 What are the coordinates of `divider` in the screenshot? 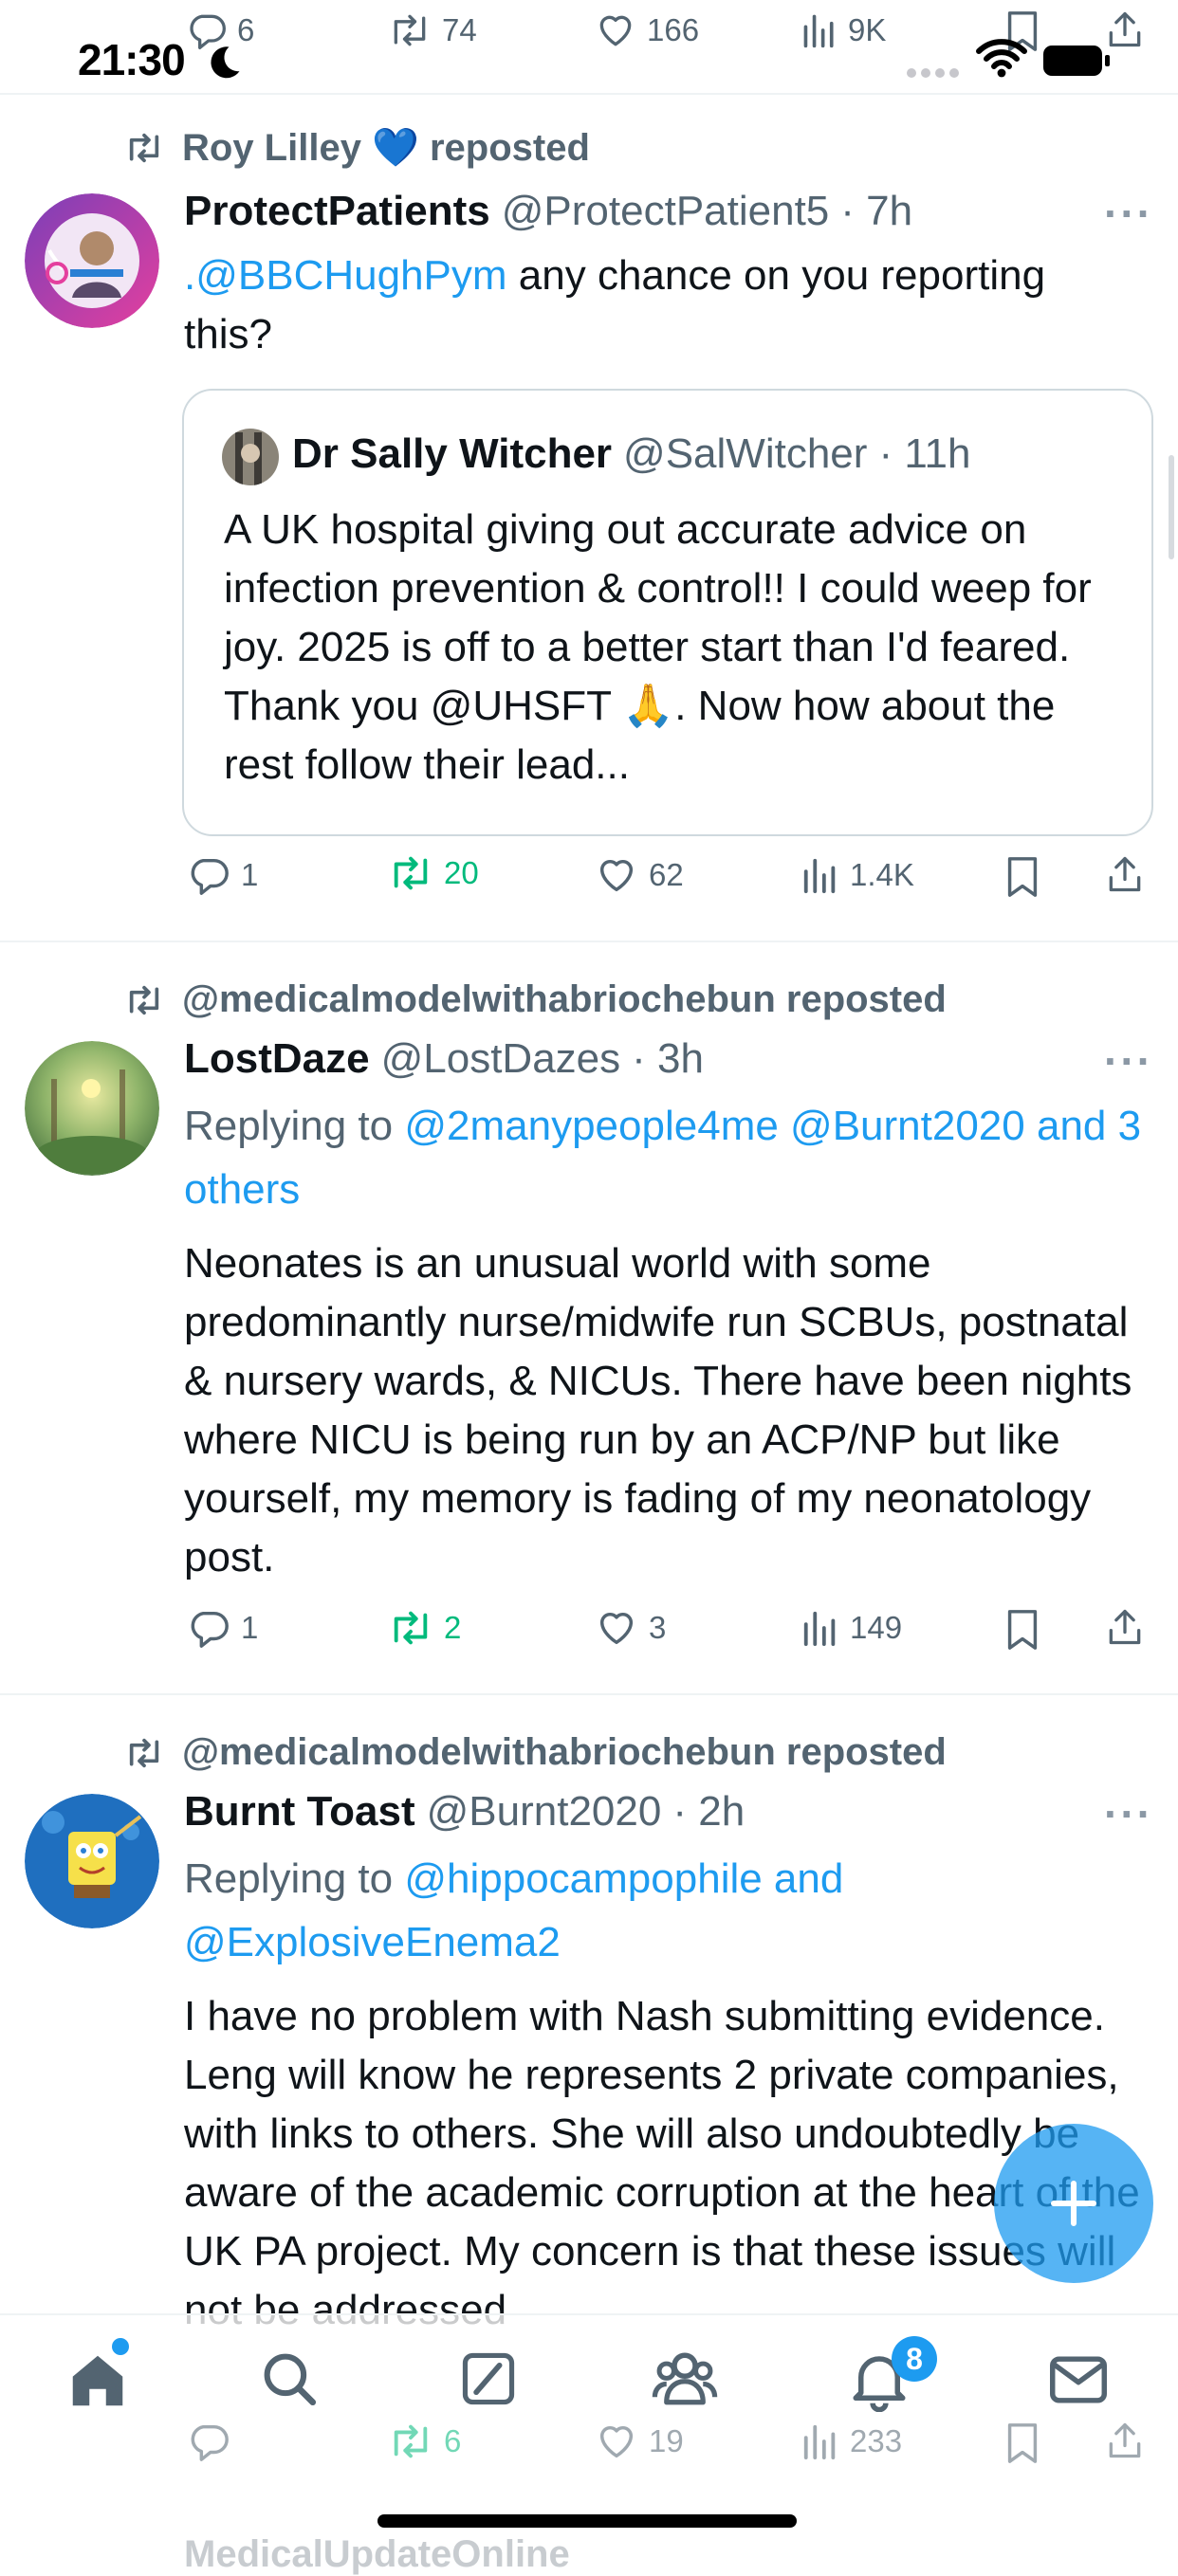 It's located at (589, 1694).